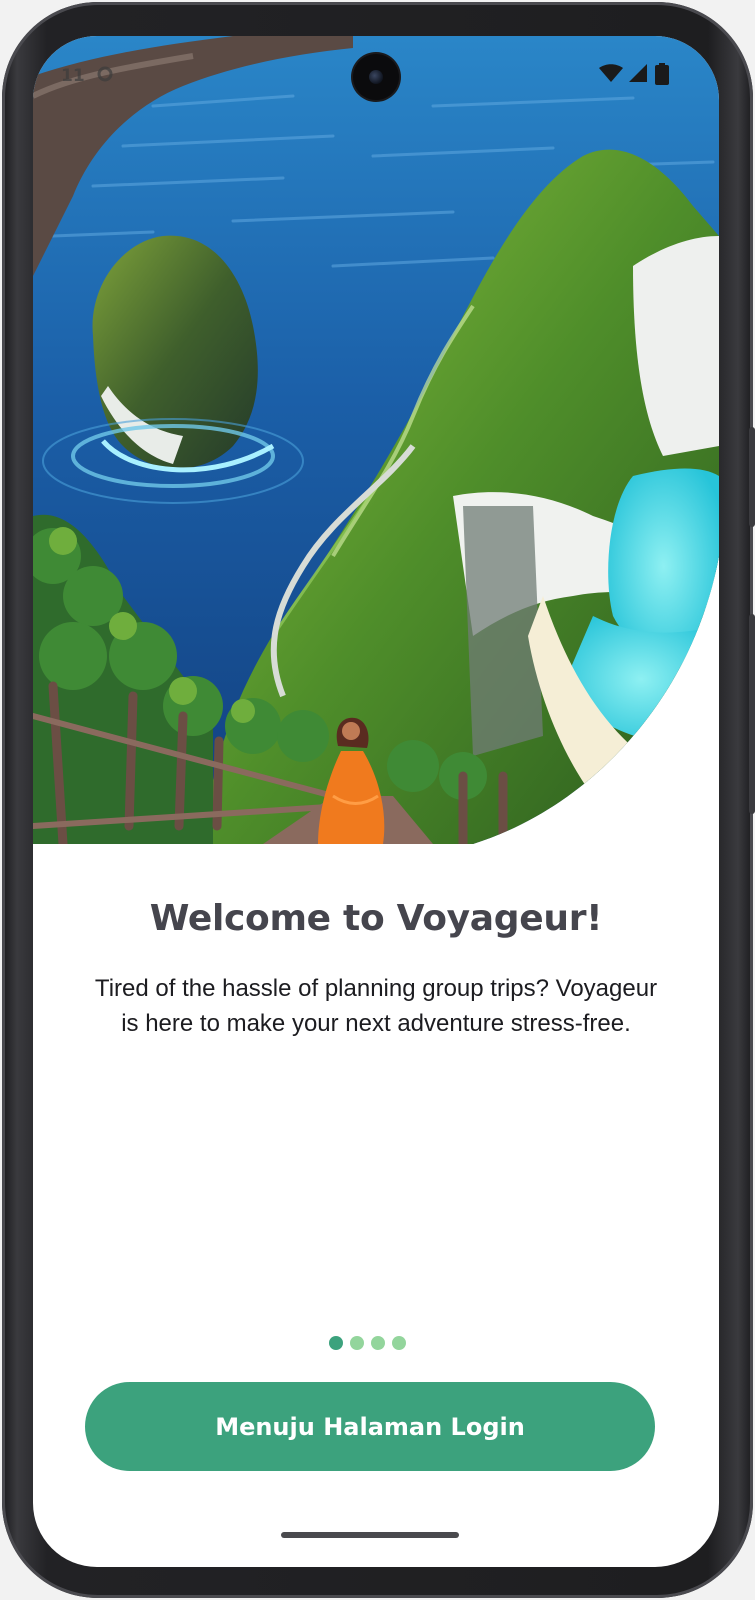 Image resolution: width=755 pixels, height=1600 pixels. What do you see at coordinates (370, 1535) in the screenshot?
I see `home-indicator` at bounding box center [370, 1535].